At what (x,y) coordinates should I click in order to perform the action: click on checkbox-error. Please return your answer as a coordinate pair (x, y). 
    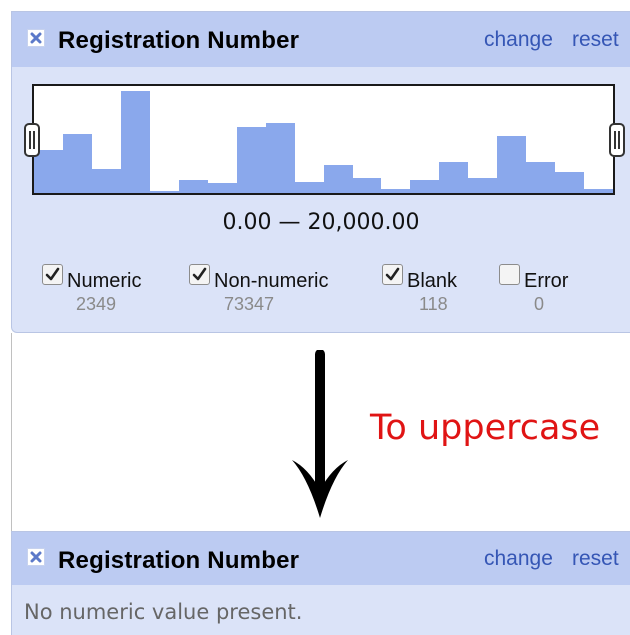
    Looking at the image, I should click on (509, 274).